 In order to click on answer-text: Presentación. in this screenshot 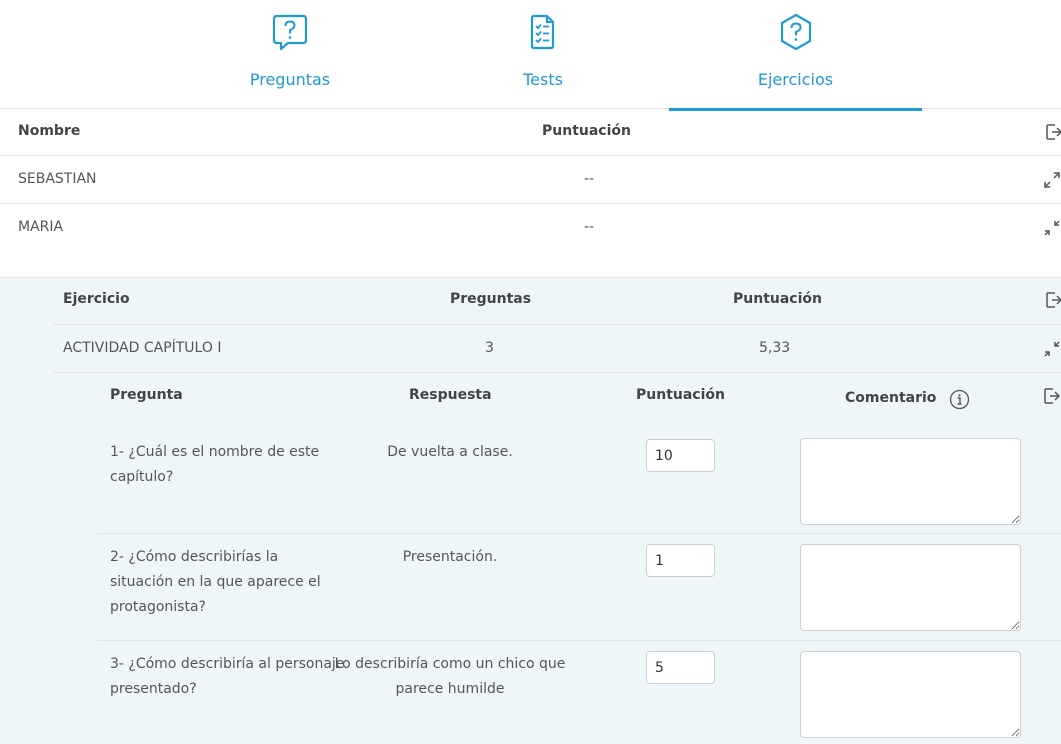, I will do `click(450, 557)`.